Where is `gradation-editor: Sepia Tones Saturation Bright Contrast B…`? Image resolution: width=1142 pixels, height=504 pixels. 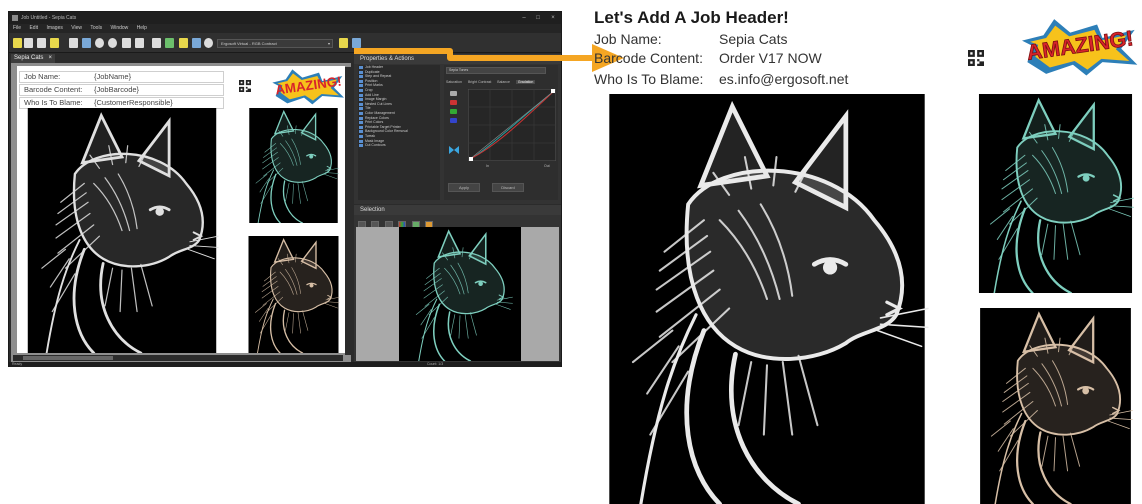
gradation-editor: Sepia Tones Saturation Bright Contrast B… is located at coordinates (501, 132).